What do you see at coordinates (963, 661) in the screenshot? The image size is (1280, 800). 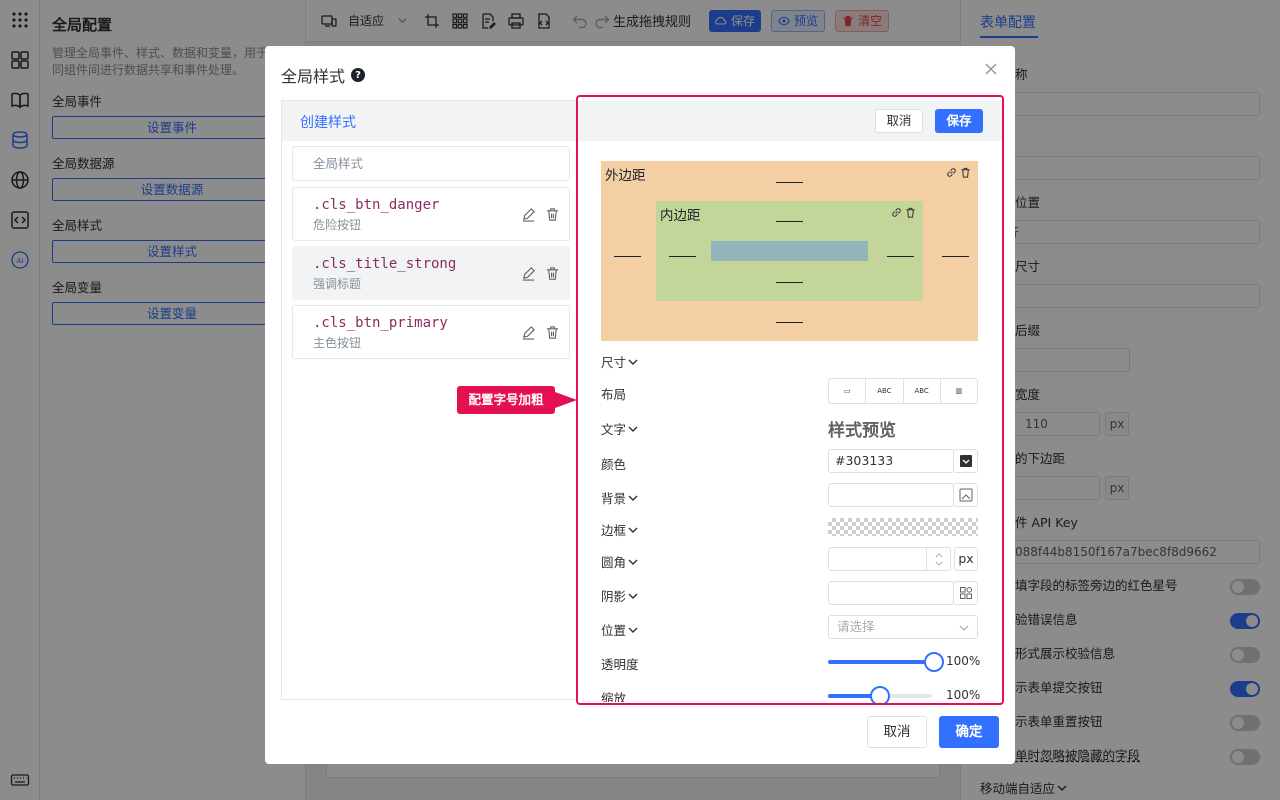 I see `opacity-value: 100%` at bounding box center [963, 661].